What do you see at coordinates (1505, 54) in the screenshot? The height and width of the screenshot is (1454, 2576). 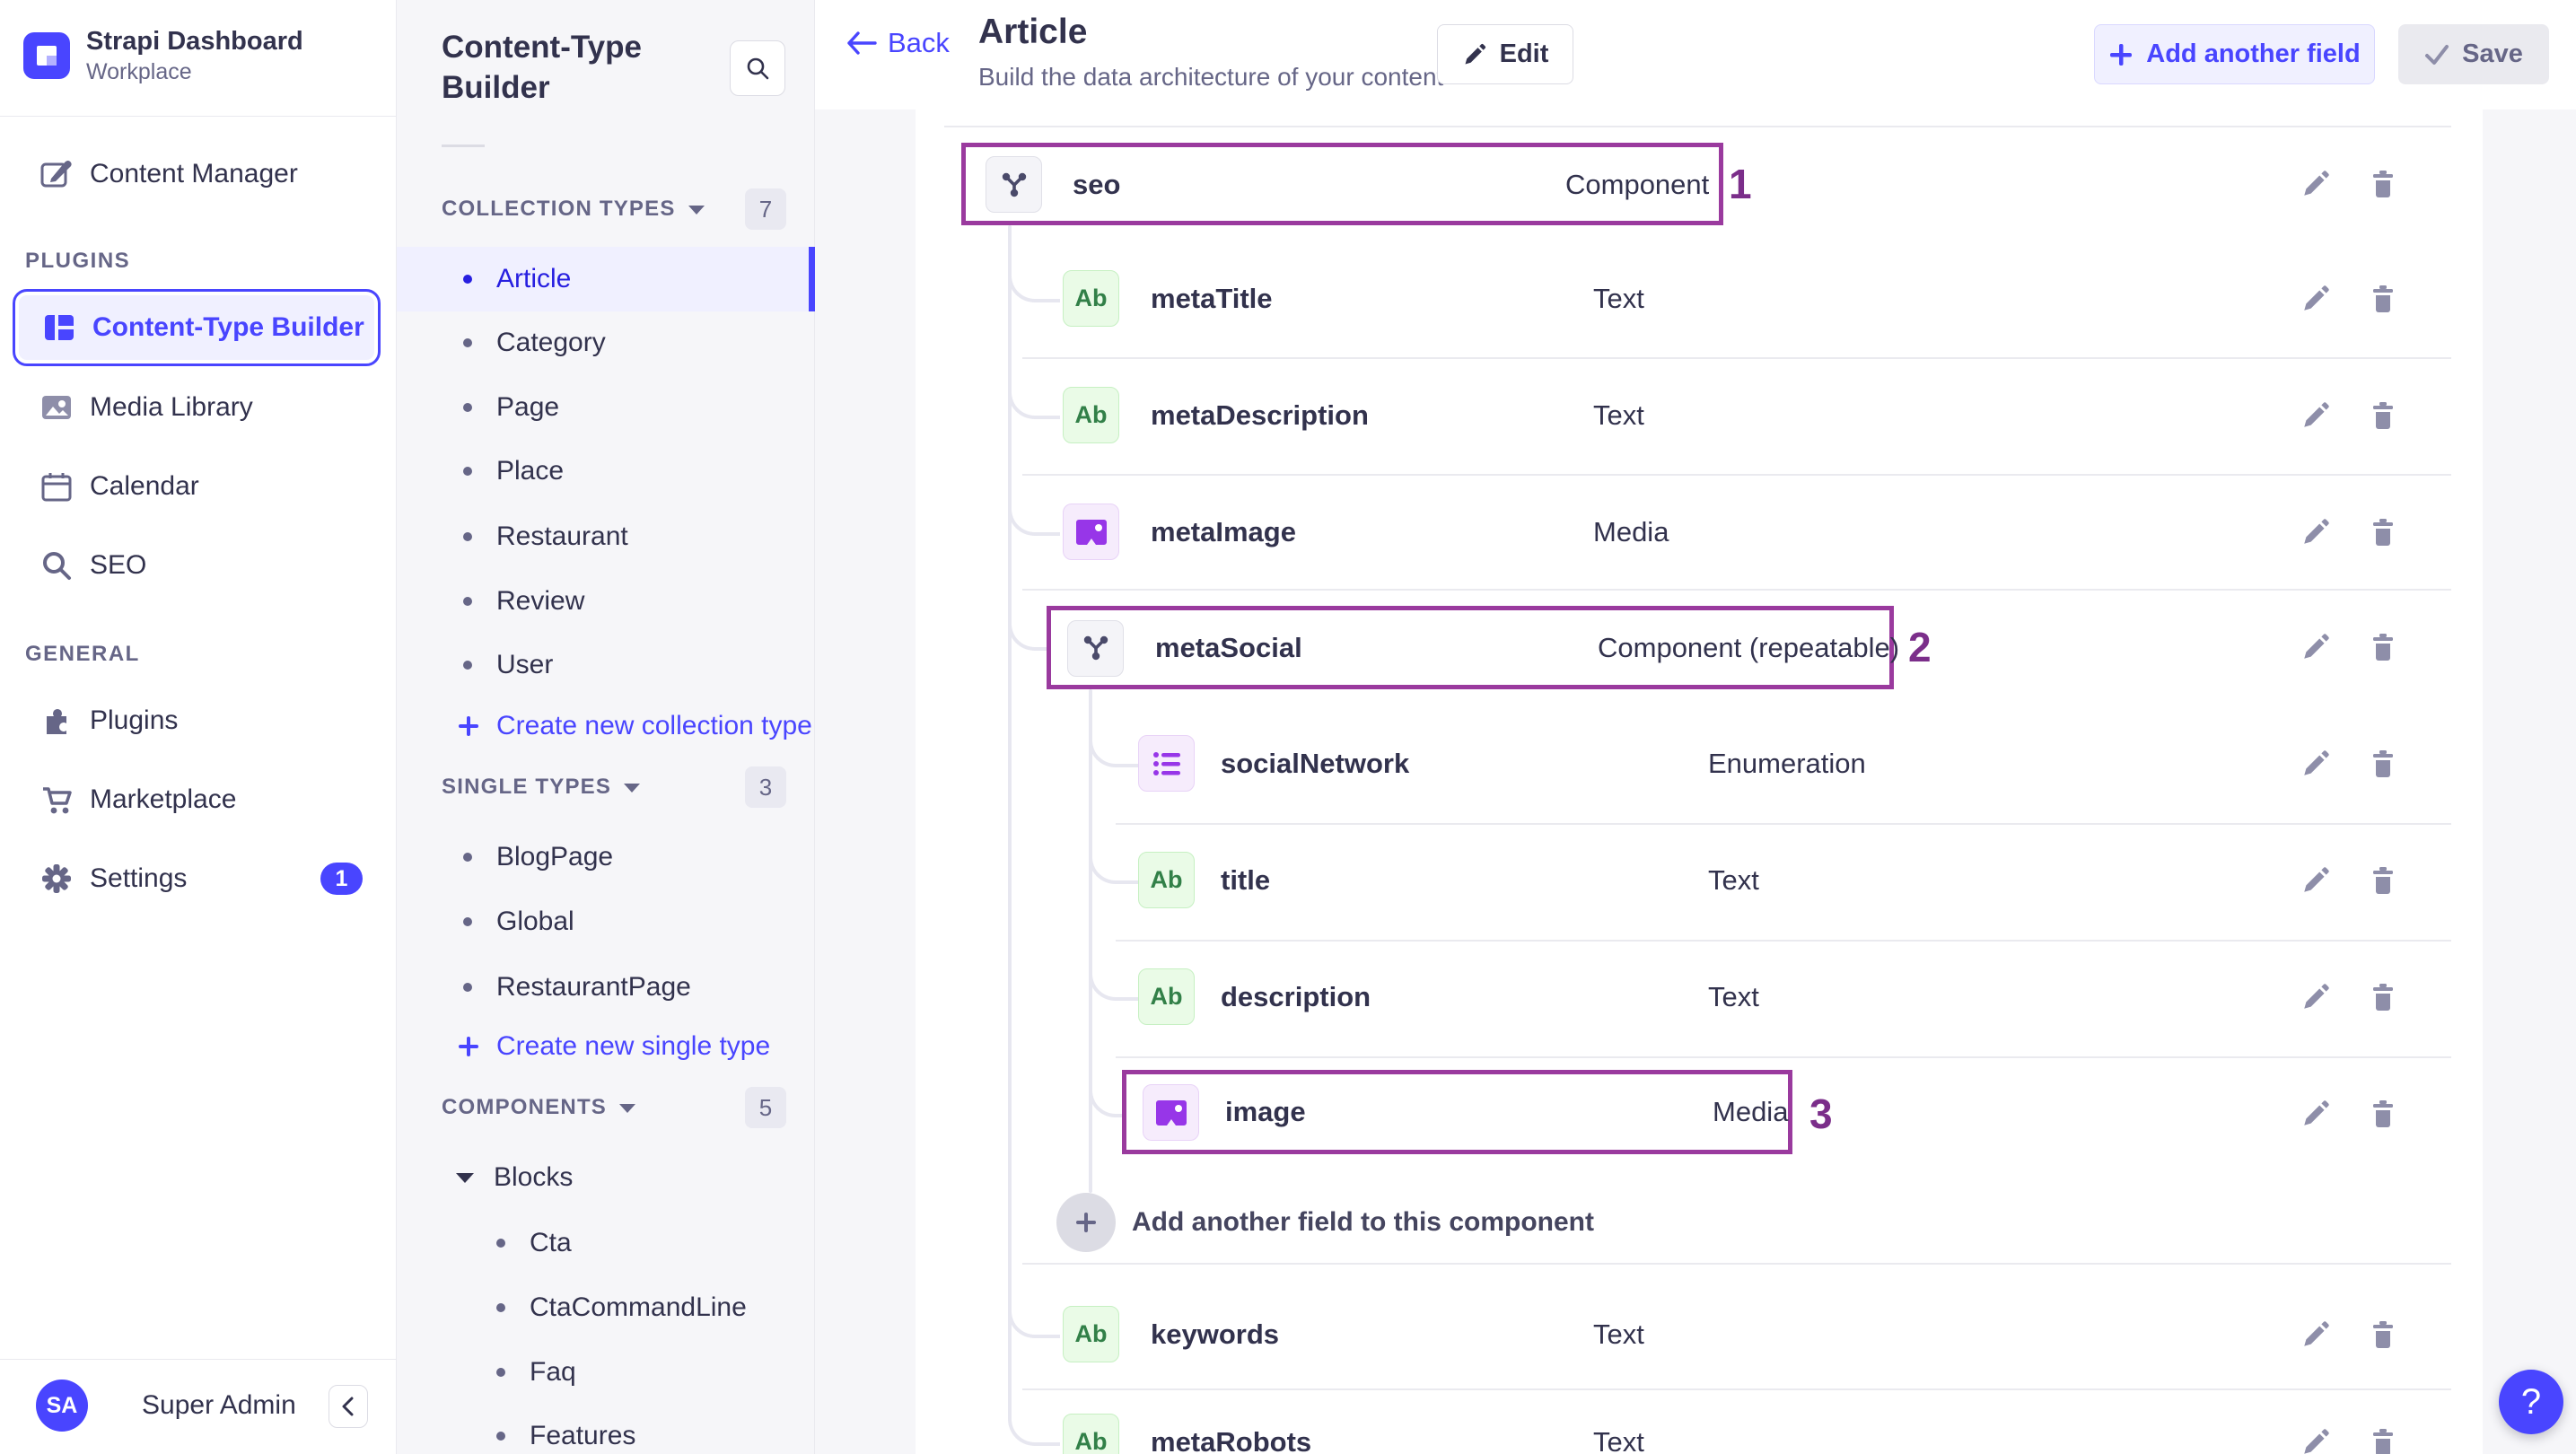 I see `edit-button: Edit` at bounding box center [1505, 54].